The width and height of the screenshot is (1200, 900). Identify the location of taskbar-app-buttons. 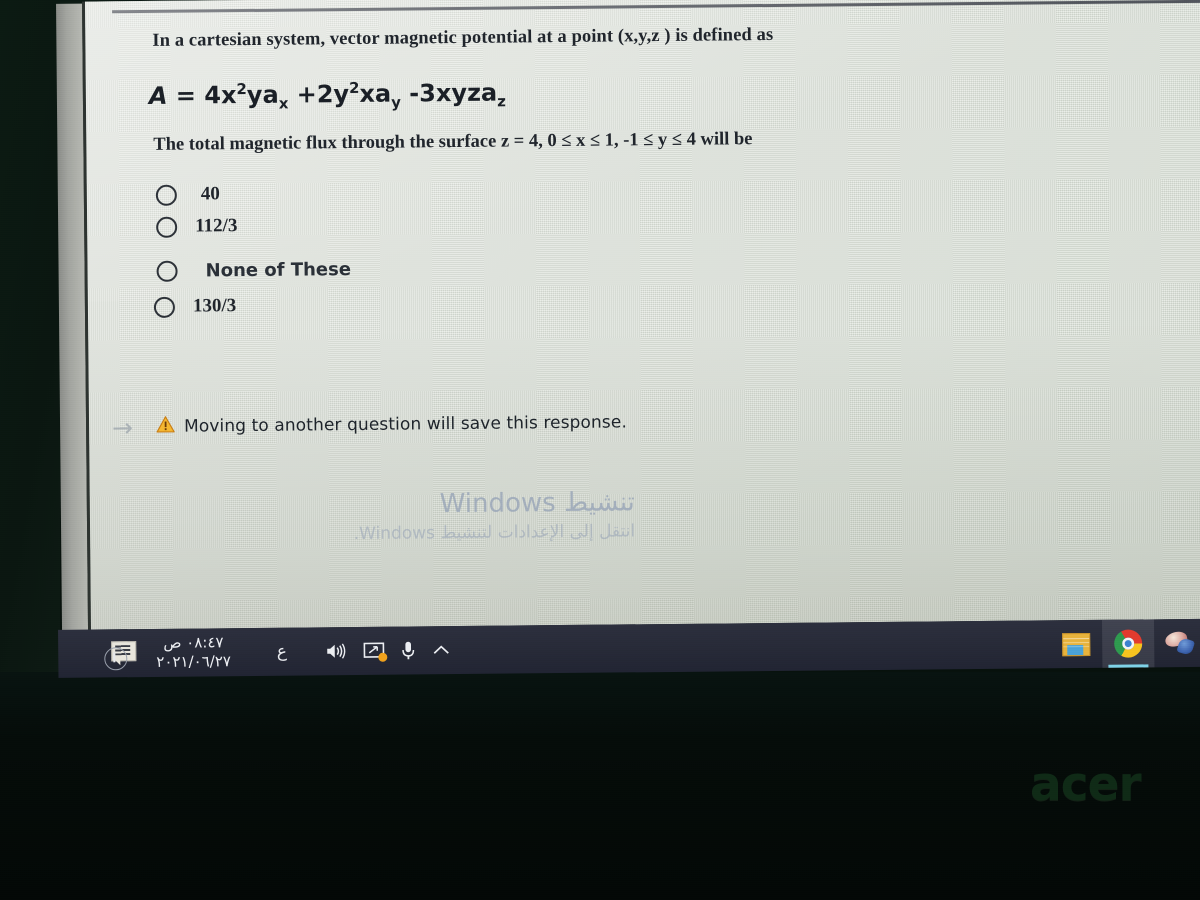
(1125, 643).